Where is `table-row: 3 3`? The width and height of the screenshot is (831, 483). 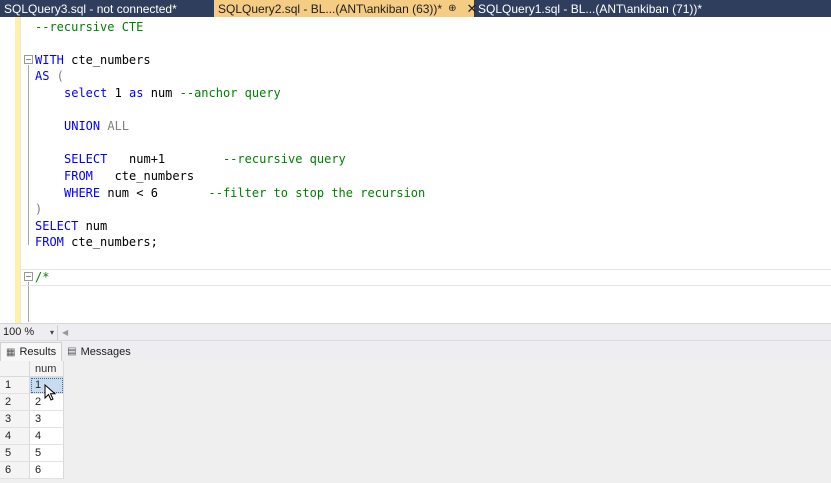
table-row: 3 3 is located at coordinates (32, 419).